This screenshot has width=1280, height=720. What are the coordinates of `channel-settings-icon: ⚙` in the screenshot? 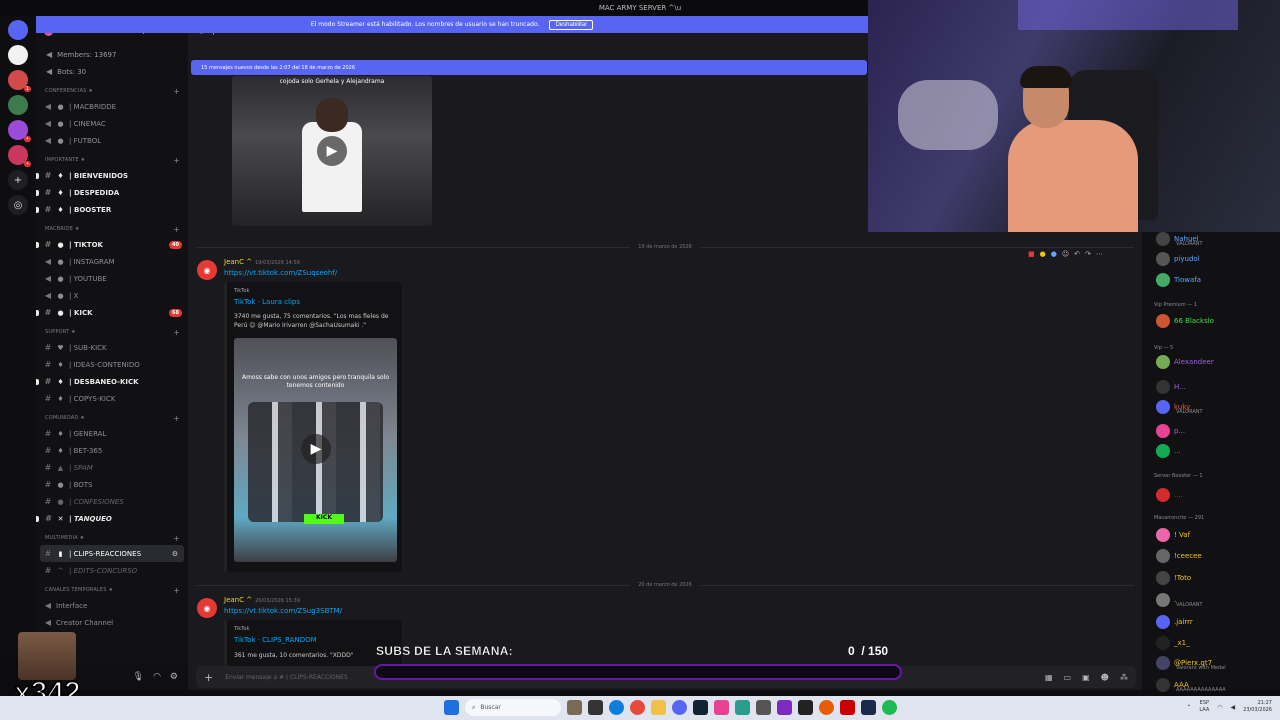 It's located at (175, 554).